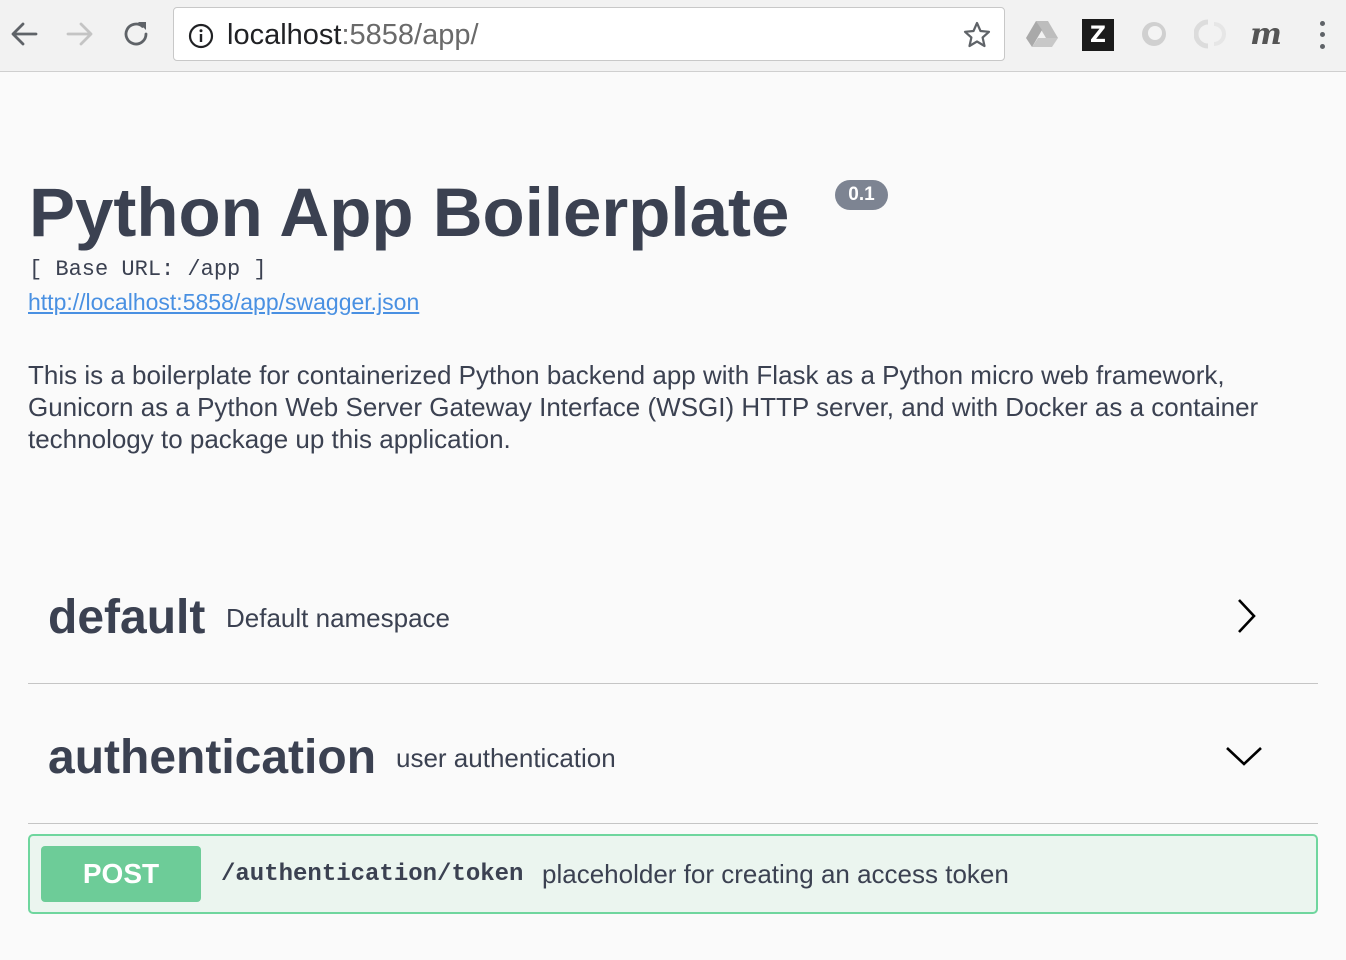 The width and height of the screenshot is (1346, 960). What do you see at coordinates (506, 758) in the screenshot?
I see `tag-description: user authentication` at bounding box center [506, 758].